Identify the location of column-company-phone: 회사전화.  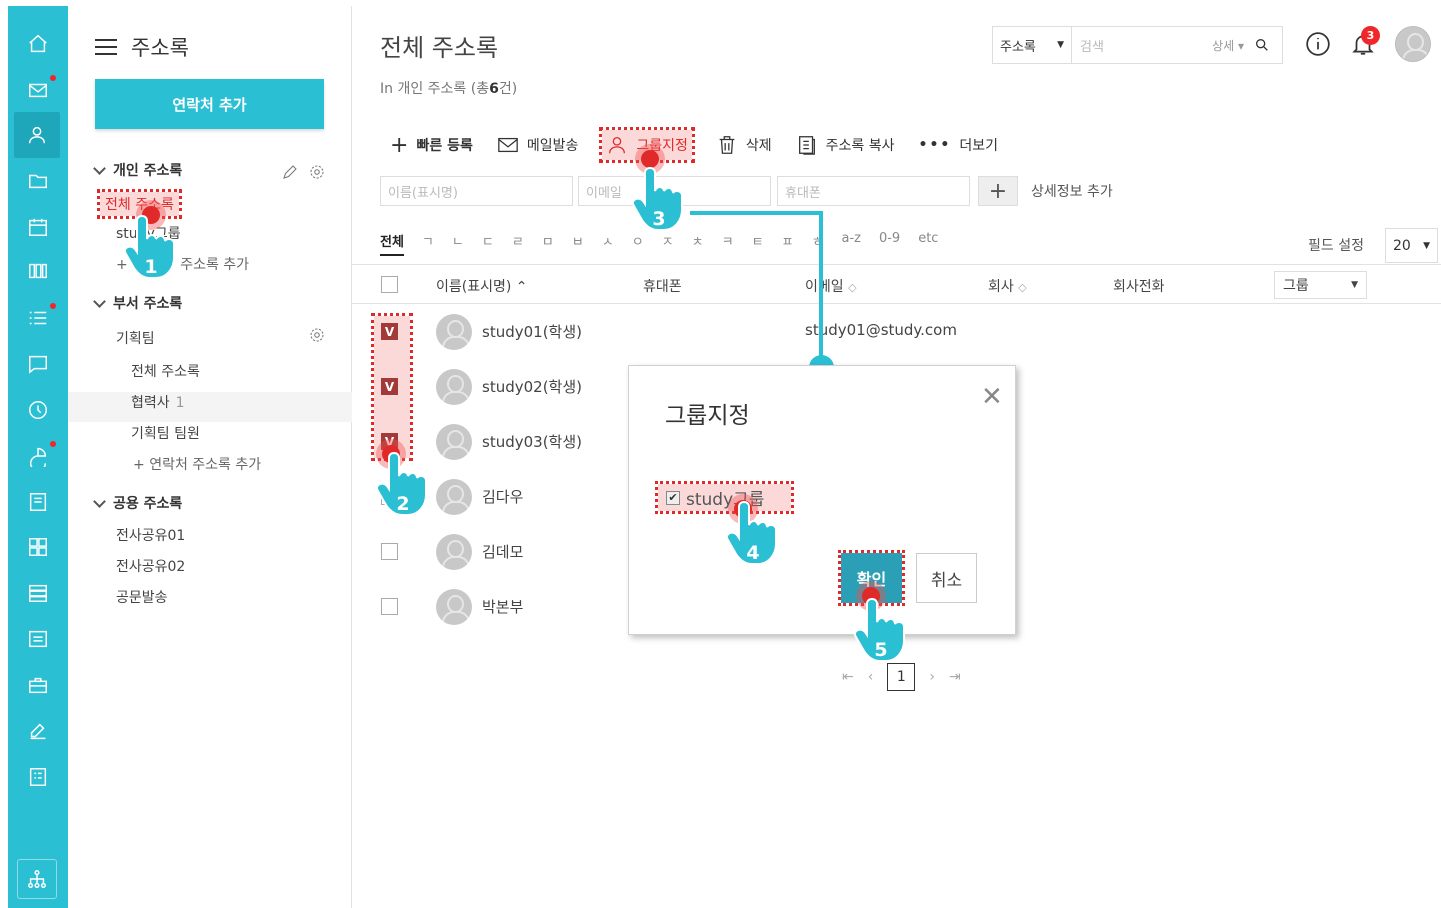
(1139, 286).